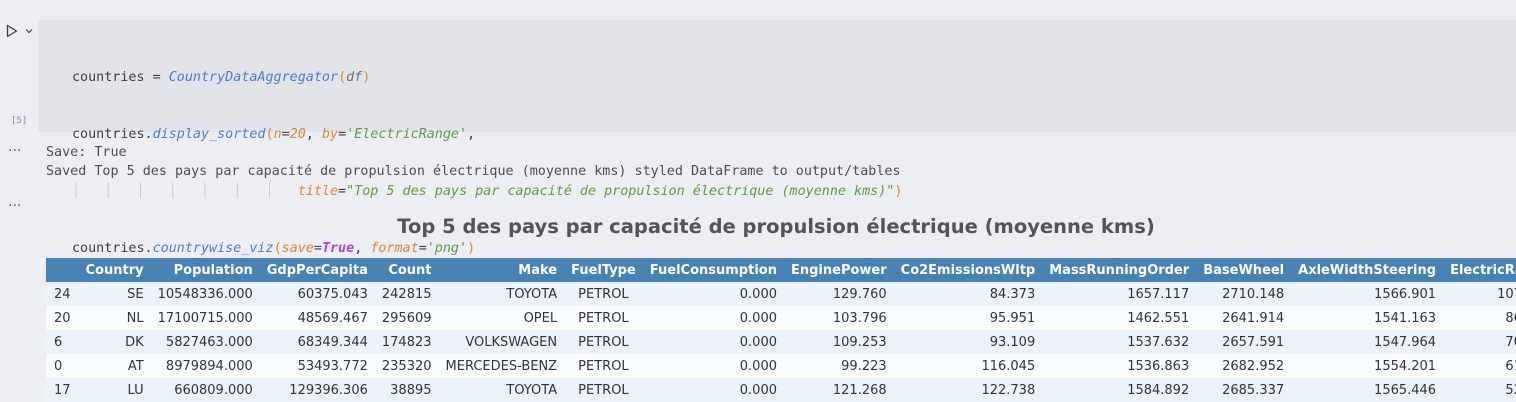 This screenshot has height=402, width=1516. I want to click on code-token: CountryDataAggregator, so click(253, 77).